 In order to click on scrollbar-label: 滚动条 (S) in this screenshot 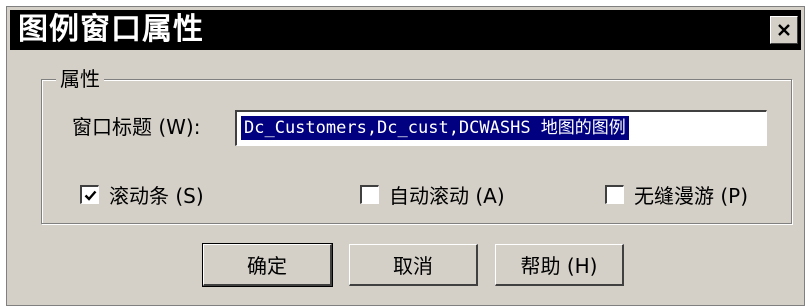, I will do `click(156, 196)`.